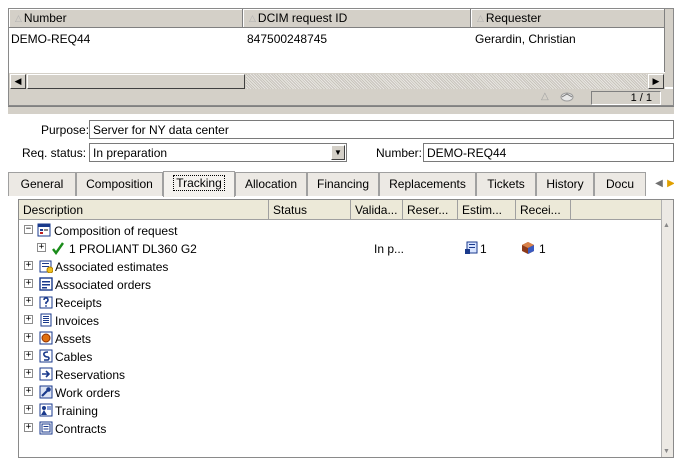 The height and width of the screenshot is (459, 674). Describe the element at coordinates (116, 231) in the screenshot. I see `tree-row-label: Composition of request` at that location.